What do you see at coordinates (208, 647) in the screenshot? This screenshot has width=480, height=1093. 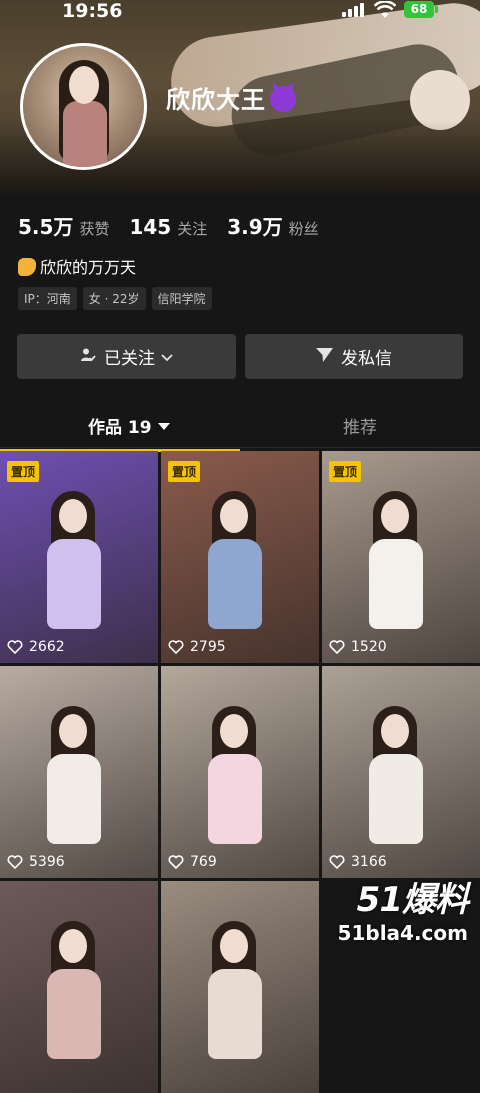 I see `like-count-text: 2795` at bounding box center [208, 647].